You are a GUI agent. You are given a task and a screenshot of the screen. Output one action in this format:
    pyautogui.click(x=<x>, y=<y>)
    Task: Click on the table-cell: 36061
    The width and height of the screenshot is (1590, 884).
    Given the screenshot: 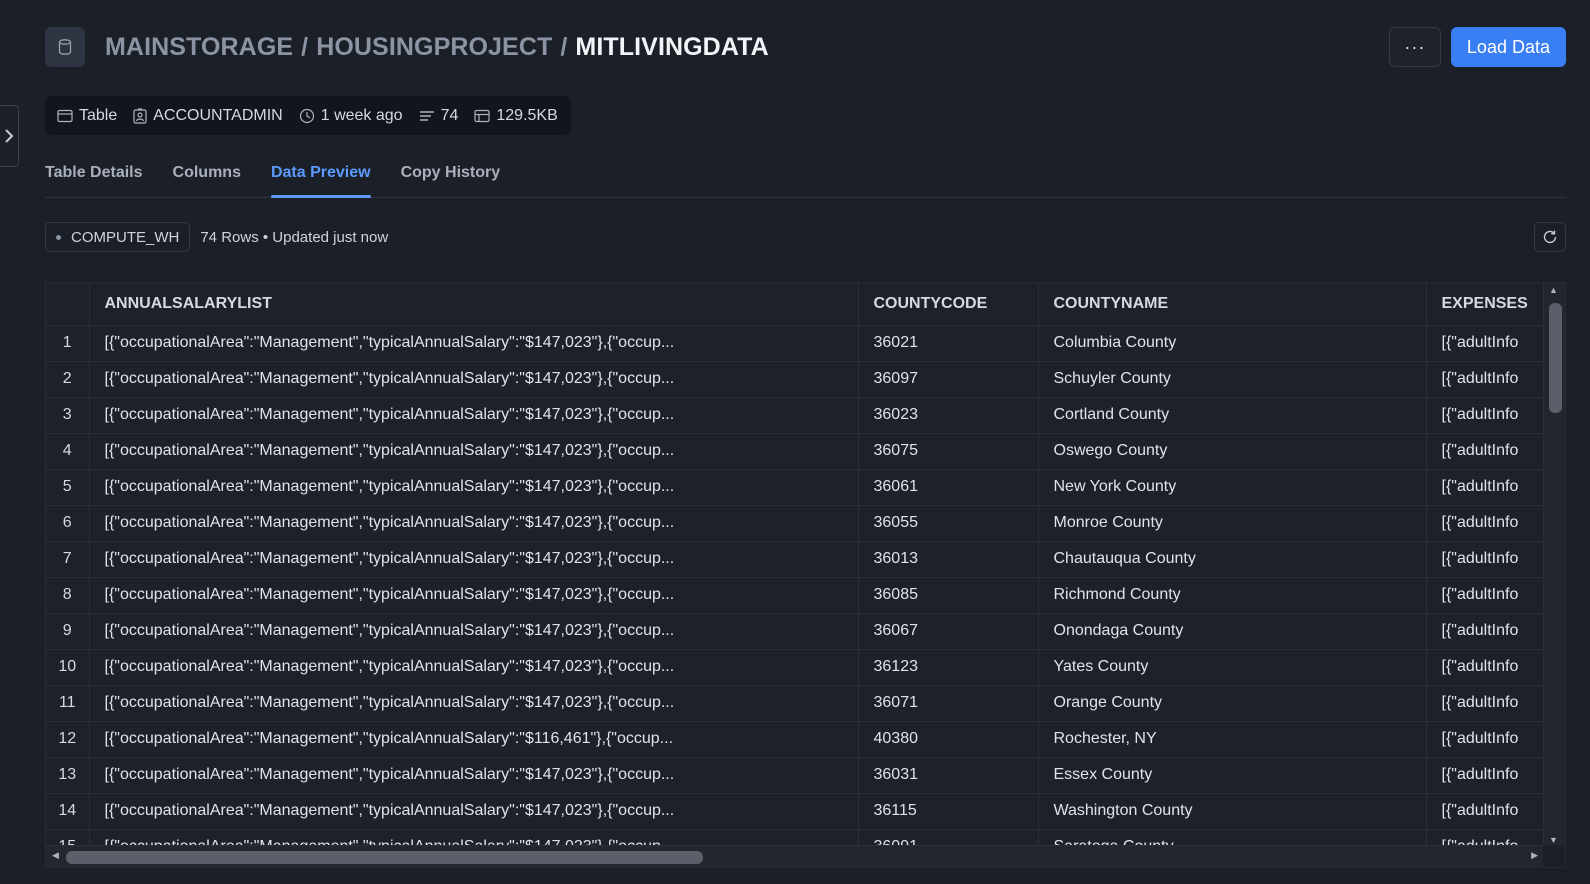 What is the action you would take?
    pyautogui.click(x=948, y=487)
    